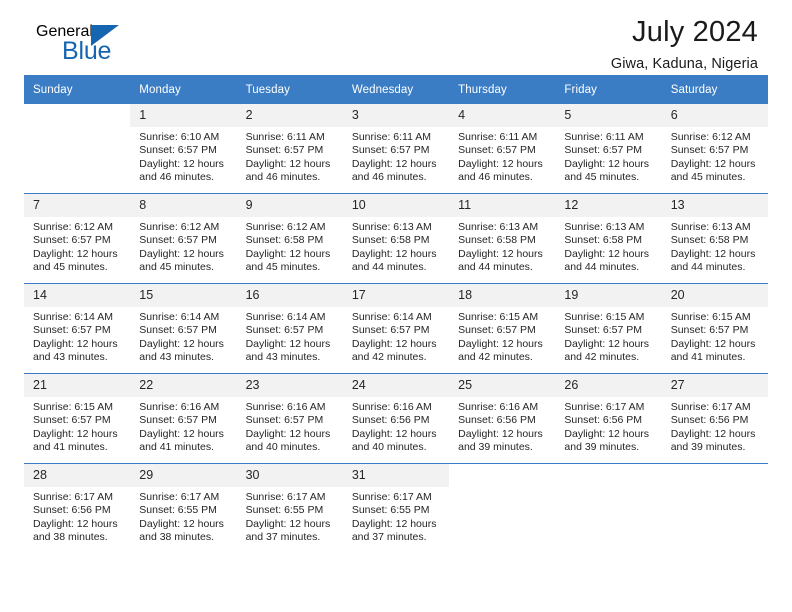 The image size is (792, 612). What do you see at coordinates (396, 205) in the screenshot?
I see `day-number: 10` at bounding box center [396, 205].